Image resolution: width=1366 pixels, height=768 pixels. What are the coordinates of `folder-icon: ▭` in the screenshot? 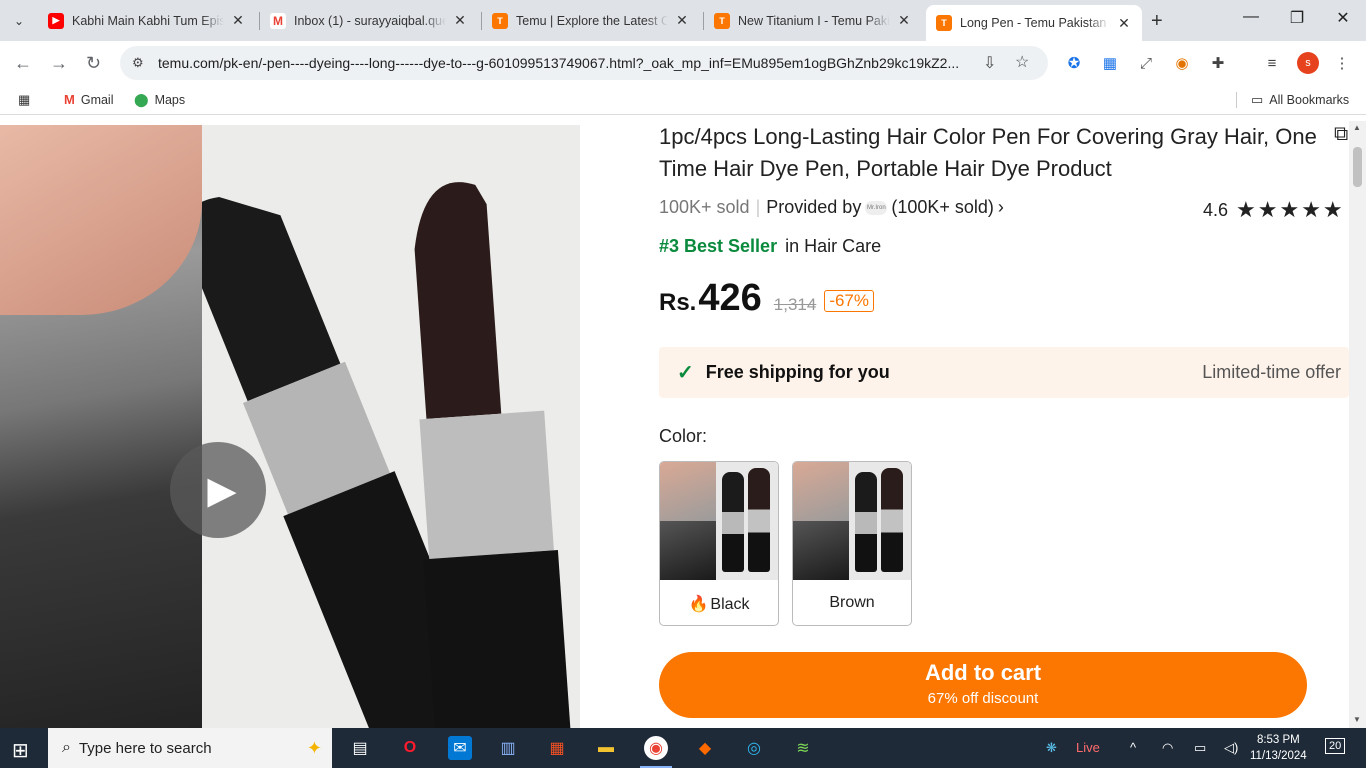 It's located at (1257, 99).